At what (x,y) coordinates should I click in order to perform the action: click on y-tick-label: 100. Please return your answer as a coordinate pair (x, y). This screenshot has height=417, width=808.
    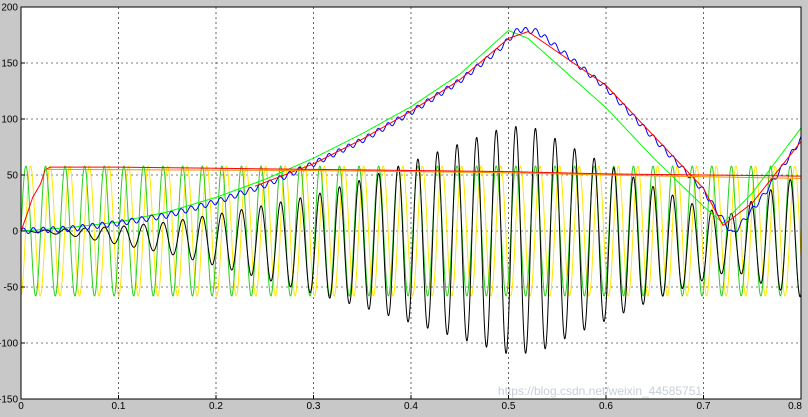
    Looking at the image, I should click on (9, 120).